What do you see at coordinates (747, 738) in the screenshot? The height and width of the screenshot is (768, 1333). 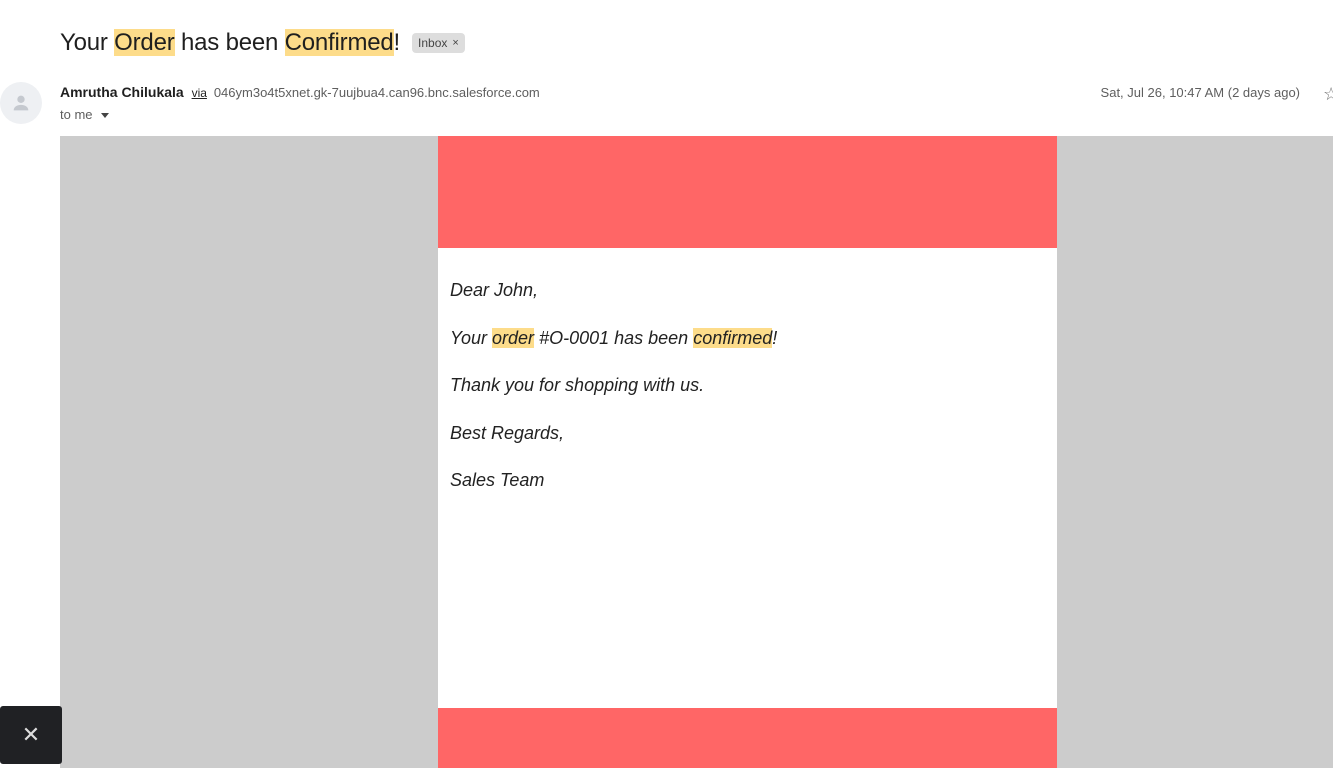 I see `footer-banner` at bounding box center [747, 738].